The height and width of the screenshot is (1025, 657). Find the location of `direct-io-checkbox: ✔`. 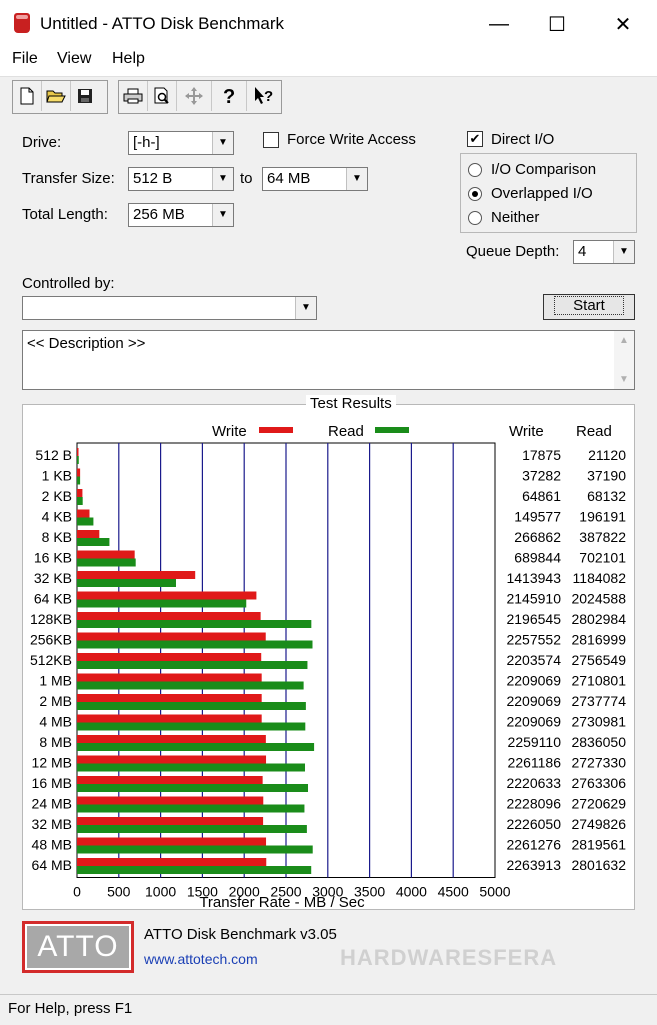

direct-io-checkbox: ✔ is located at coordinates (475, 139).